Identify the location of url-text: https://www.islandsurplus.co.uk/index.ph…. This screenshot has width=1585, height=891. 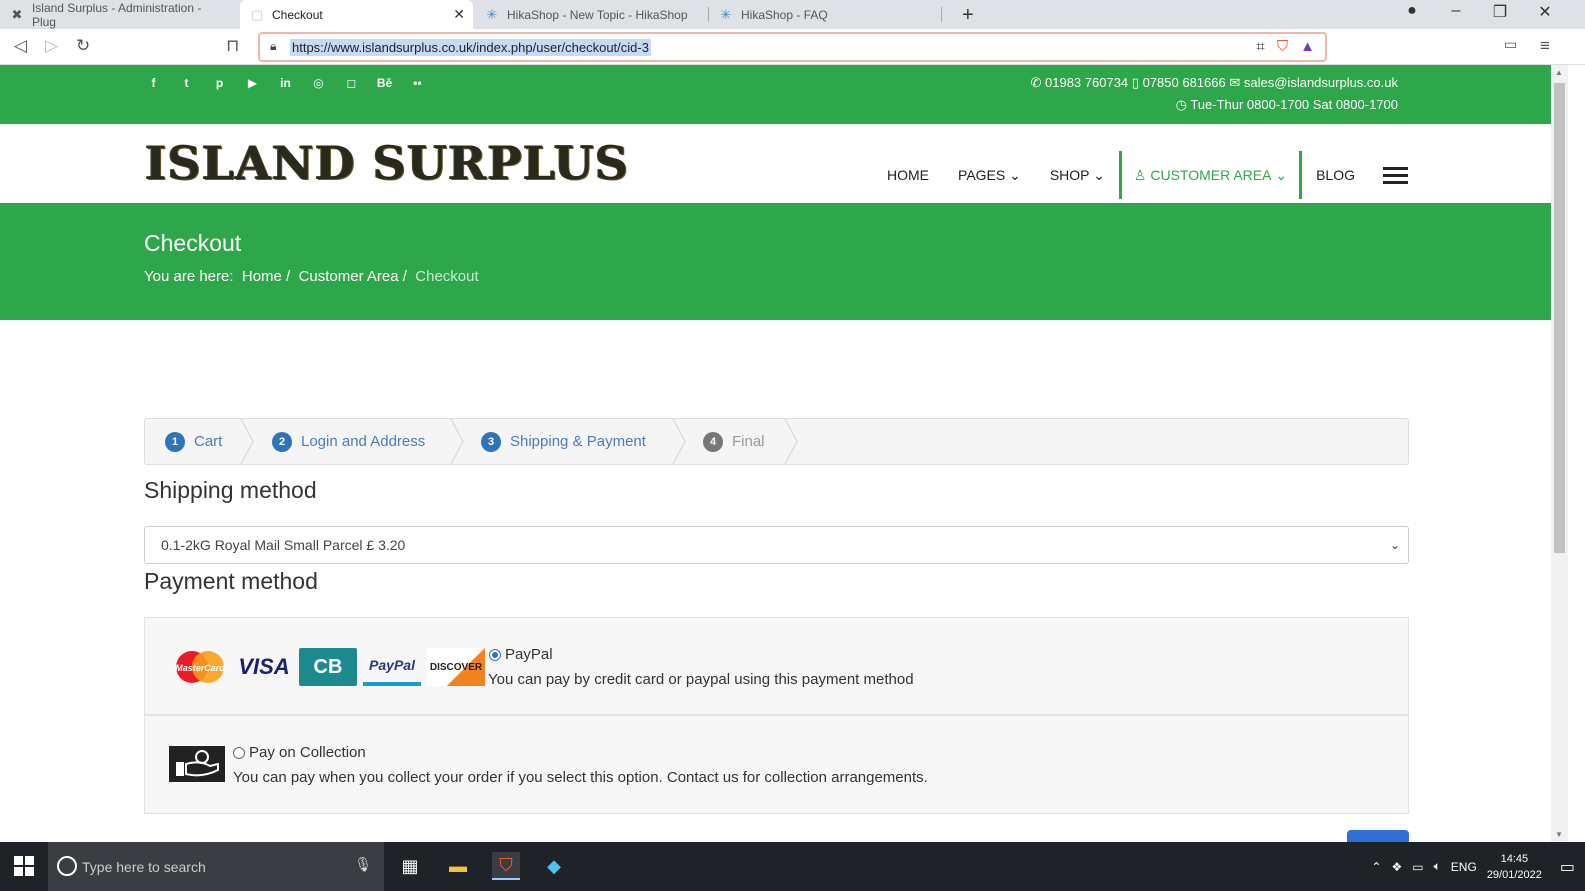
(470, 47).